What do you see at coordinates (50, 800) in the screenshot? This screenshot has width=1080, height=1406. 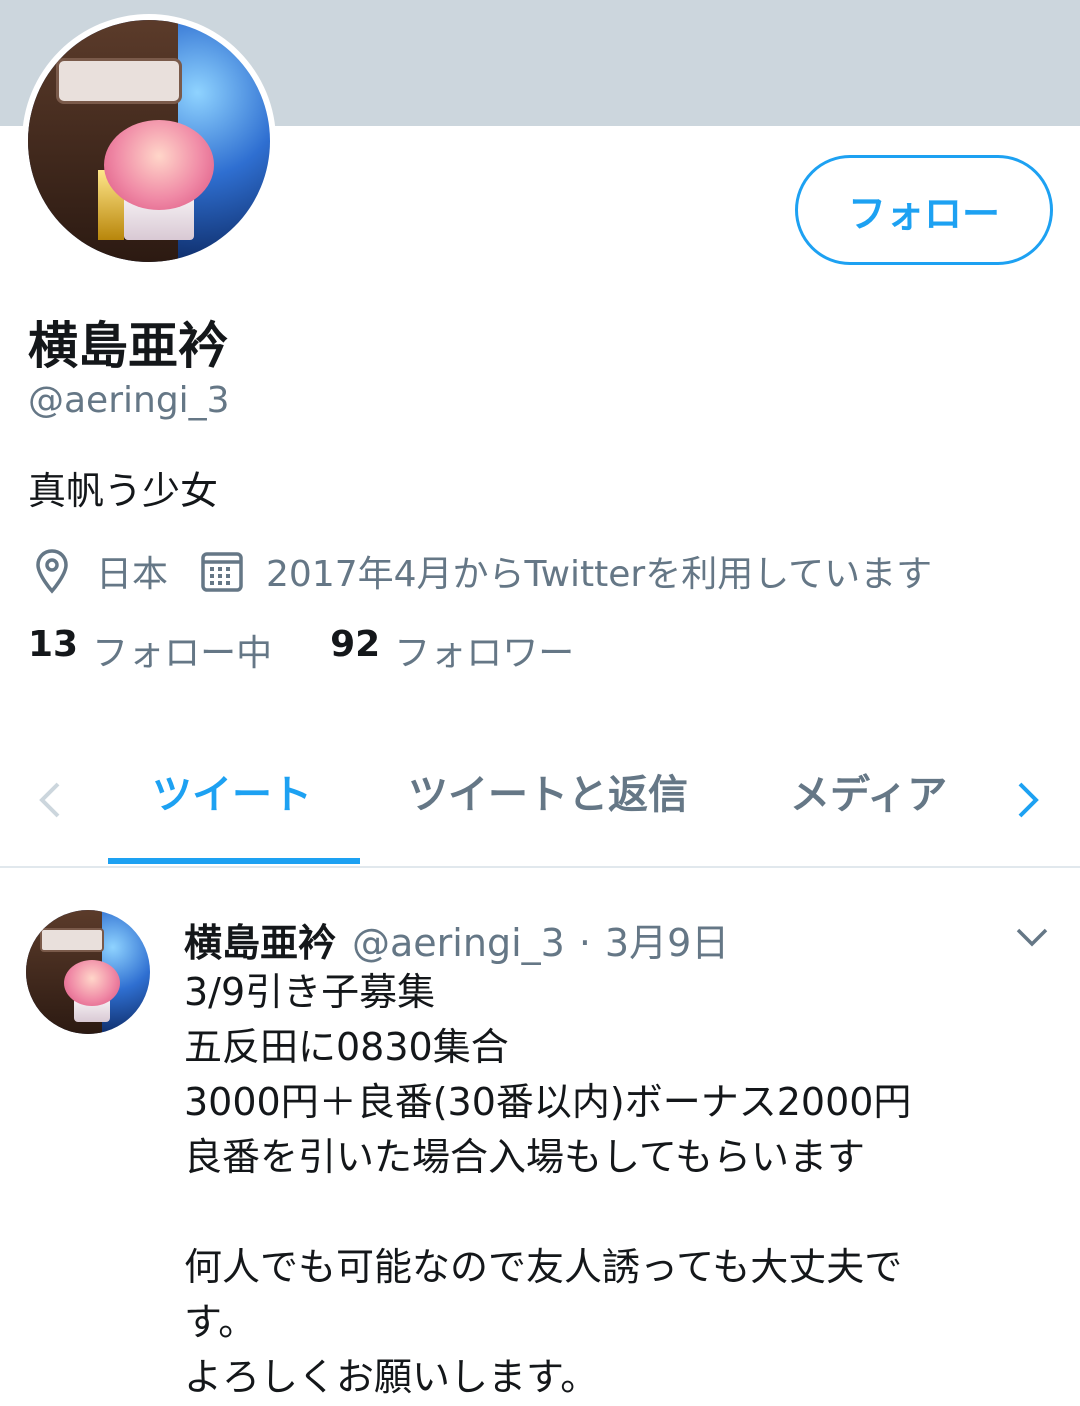 I see `chevron-left-icon` at bounding box center [50, 800].